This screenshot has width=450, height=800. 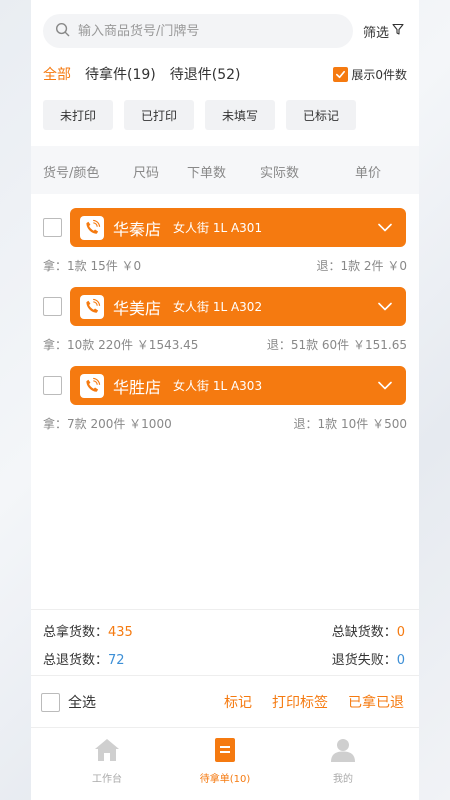 I want to click on mark-button: 标记, so click(x=238, y=702).